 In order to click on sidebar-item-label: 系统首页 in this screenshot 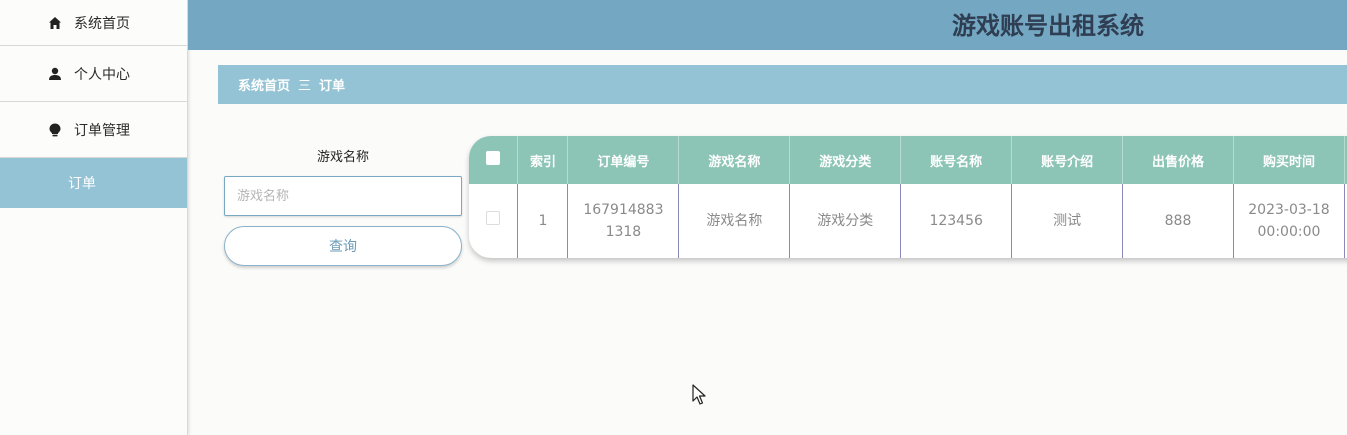, I will do `click(102, 23)`.